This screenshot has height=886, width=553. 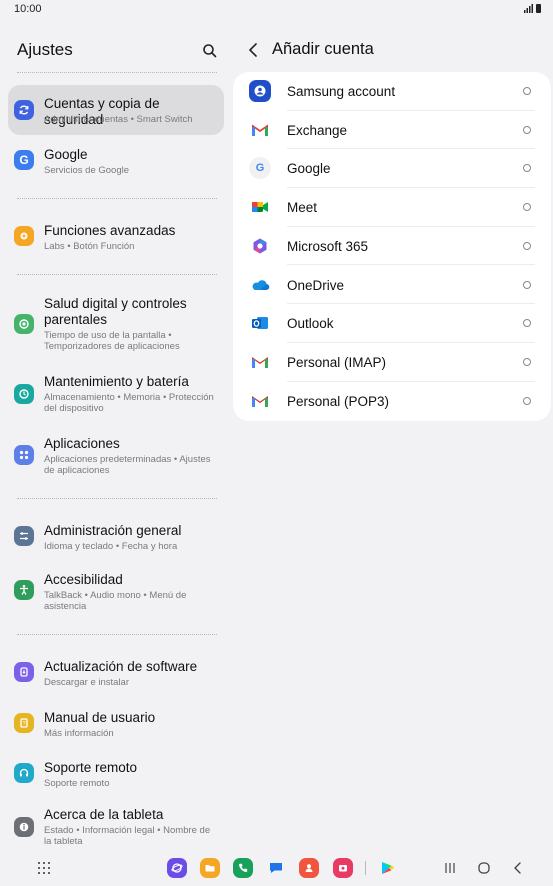 What do you see at coordinates (116, 160) in the screenshot?
I see `settings-item-google: G Google Servicios de Google` at bounding box center [116, 160].